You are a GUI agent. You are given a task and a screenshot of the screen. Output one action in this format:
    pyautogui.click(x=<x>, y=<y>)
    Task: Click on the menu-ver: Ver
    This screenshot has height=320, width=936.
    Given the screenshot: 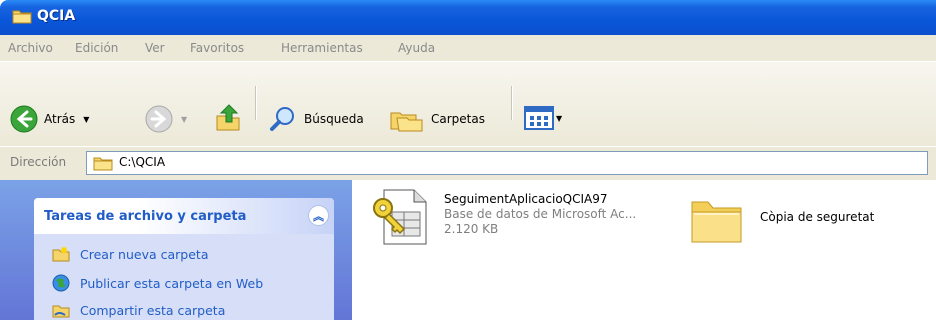 What is the action you would take?
    pyautogui.click(x=155, y=48)
    